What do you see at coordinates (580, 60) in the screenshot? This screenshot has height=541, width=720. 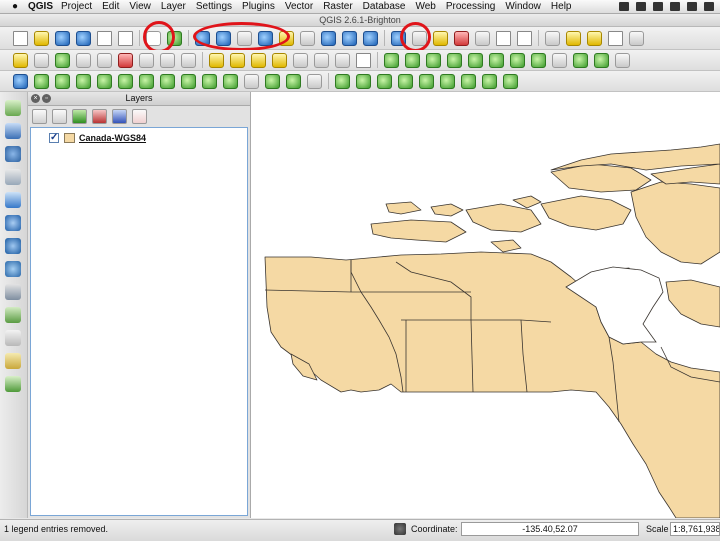 I see `simplify-icon` at bounding box center [580, 60].